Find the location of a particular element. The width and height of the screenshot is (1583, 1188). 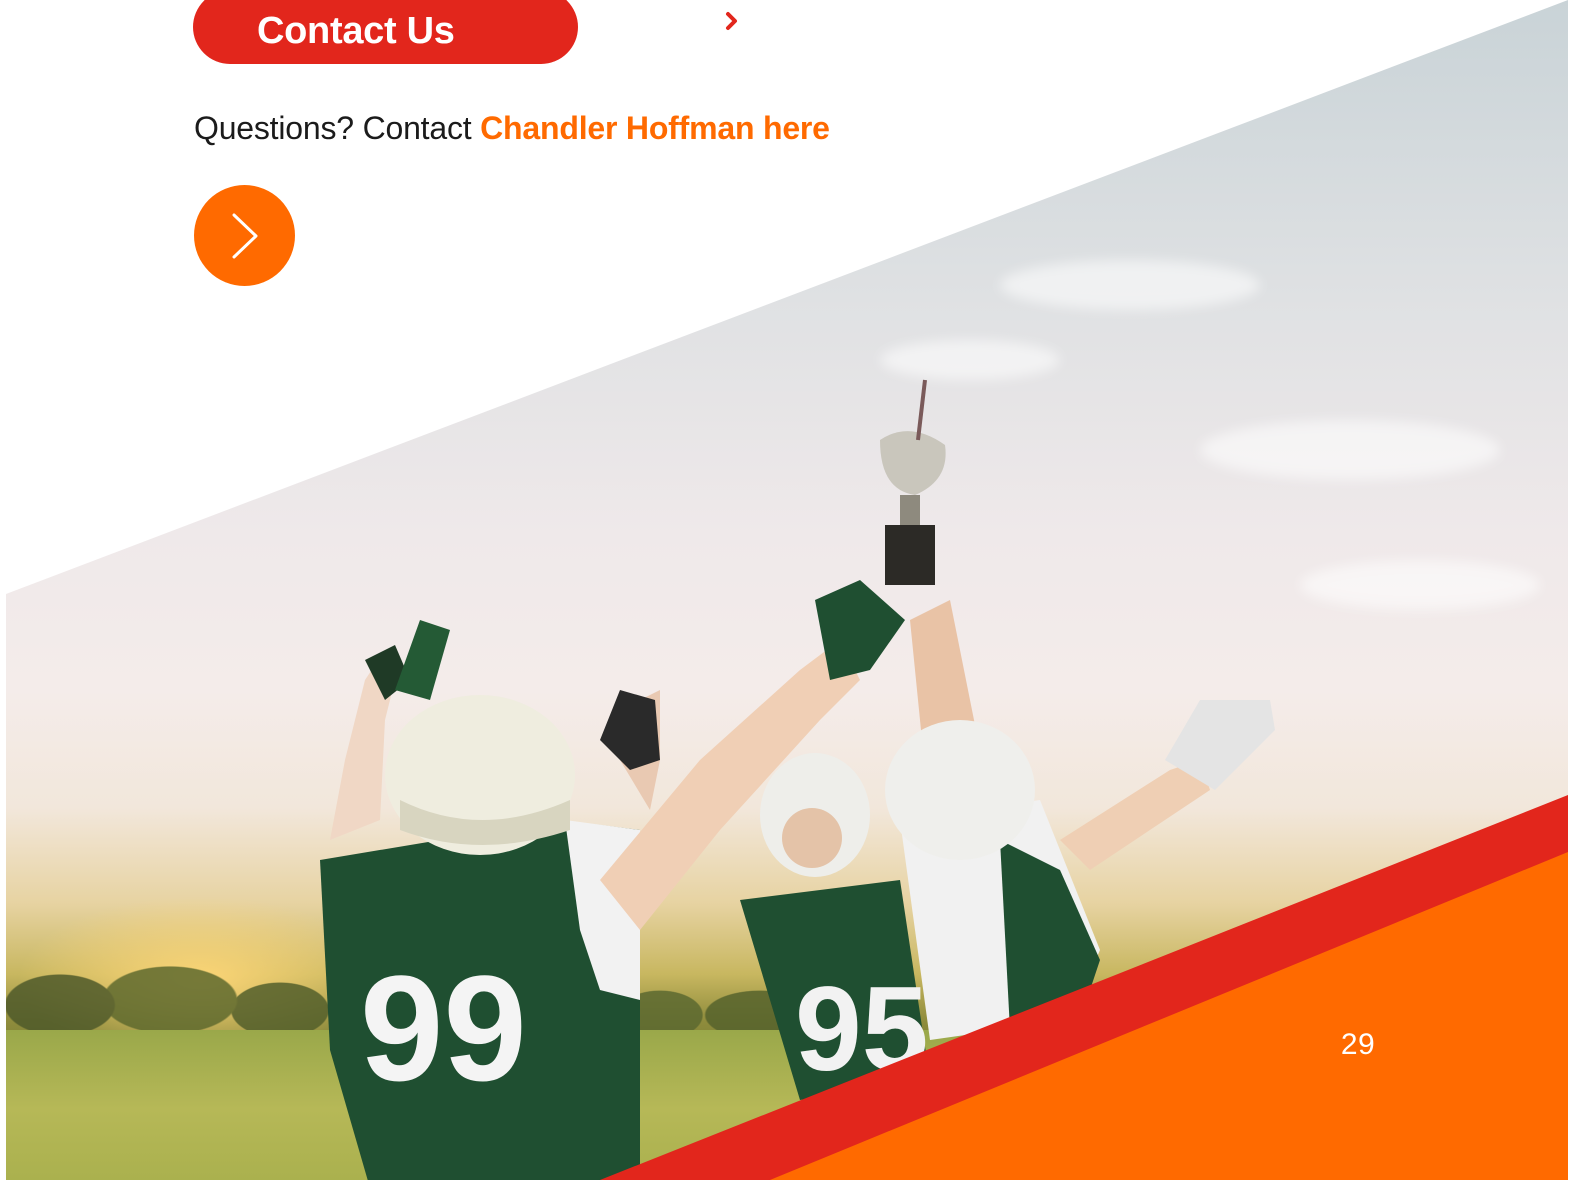

trophy-base is located at coordinates (910, 555).